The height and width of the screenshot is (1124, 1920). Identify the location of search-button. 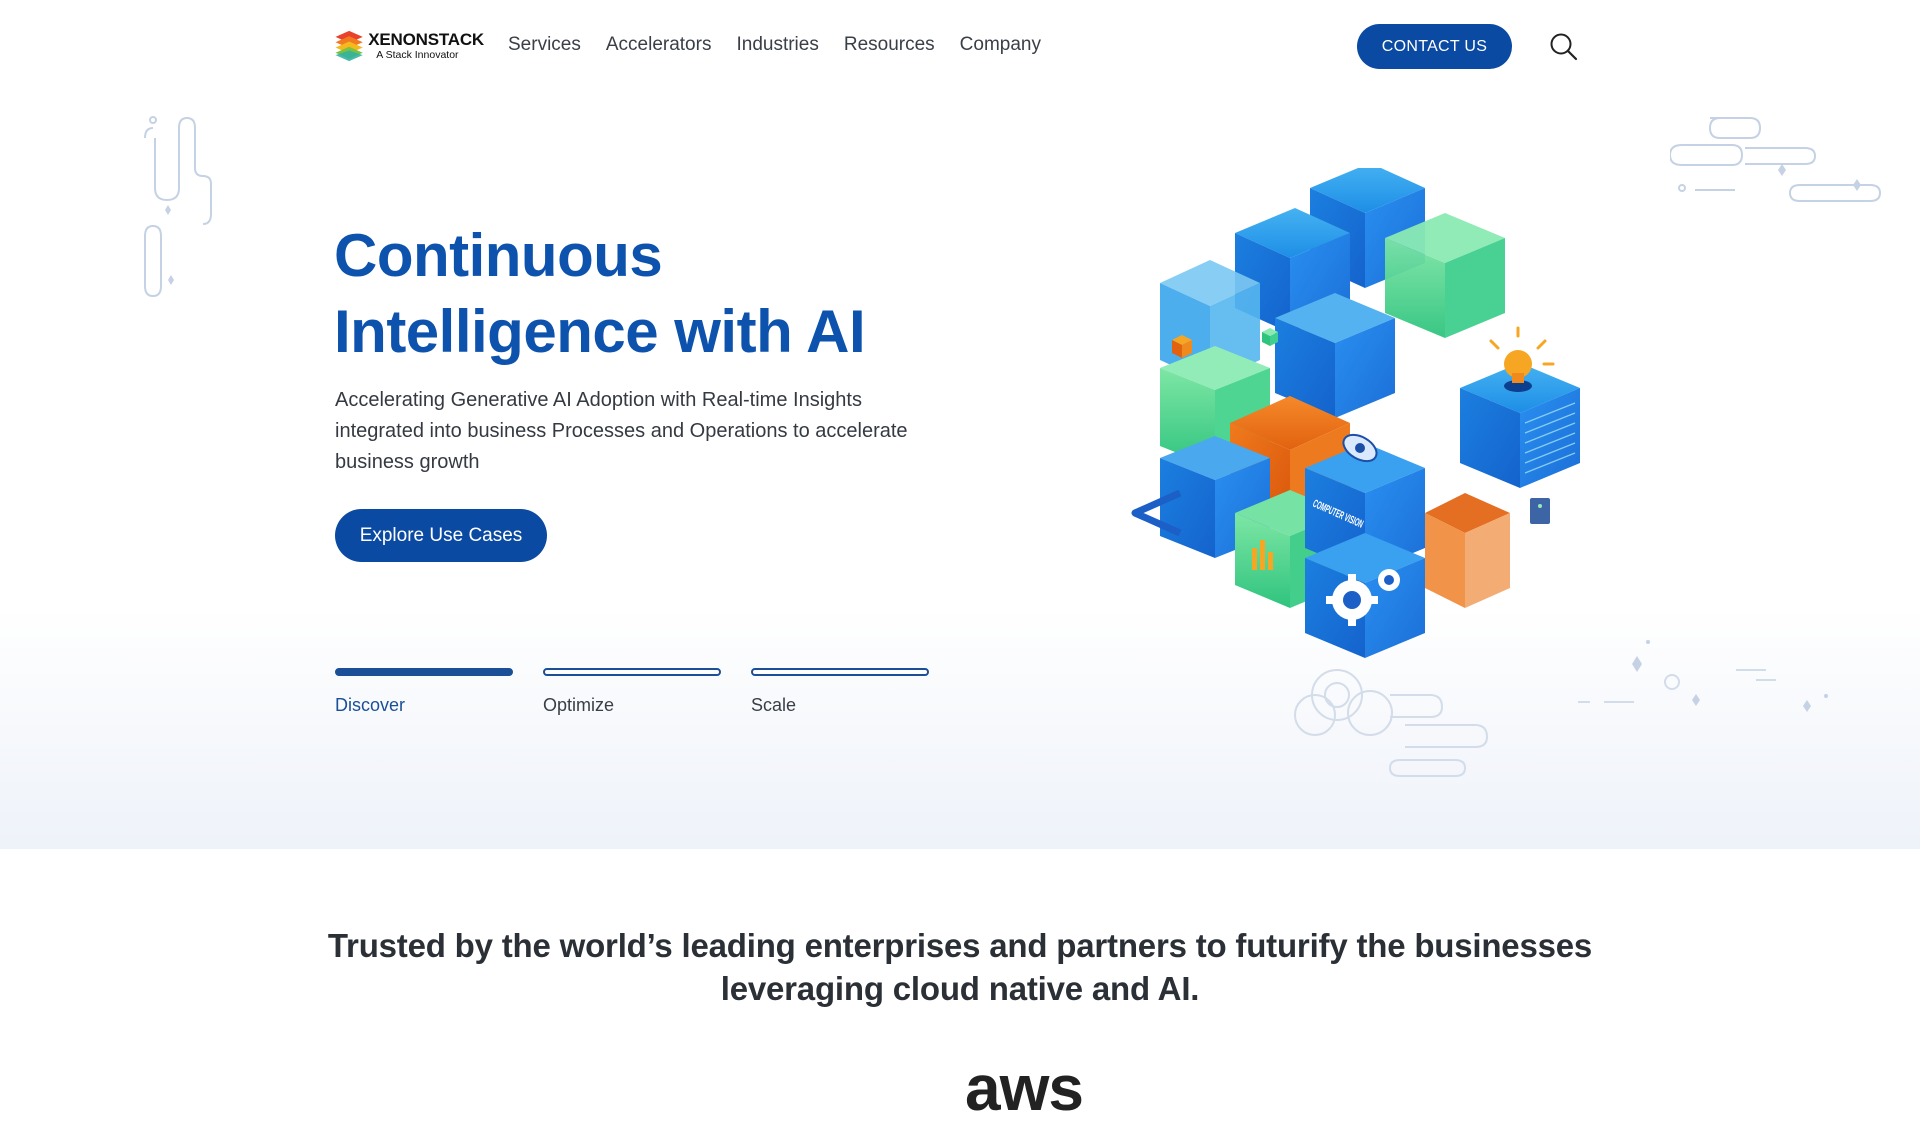
(1564, 47).